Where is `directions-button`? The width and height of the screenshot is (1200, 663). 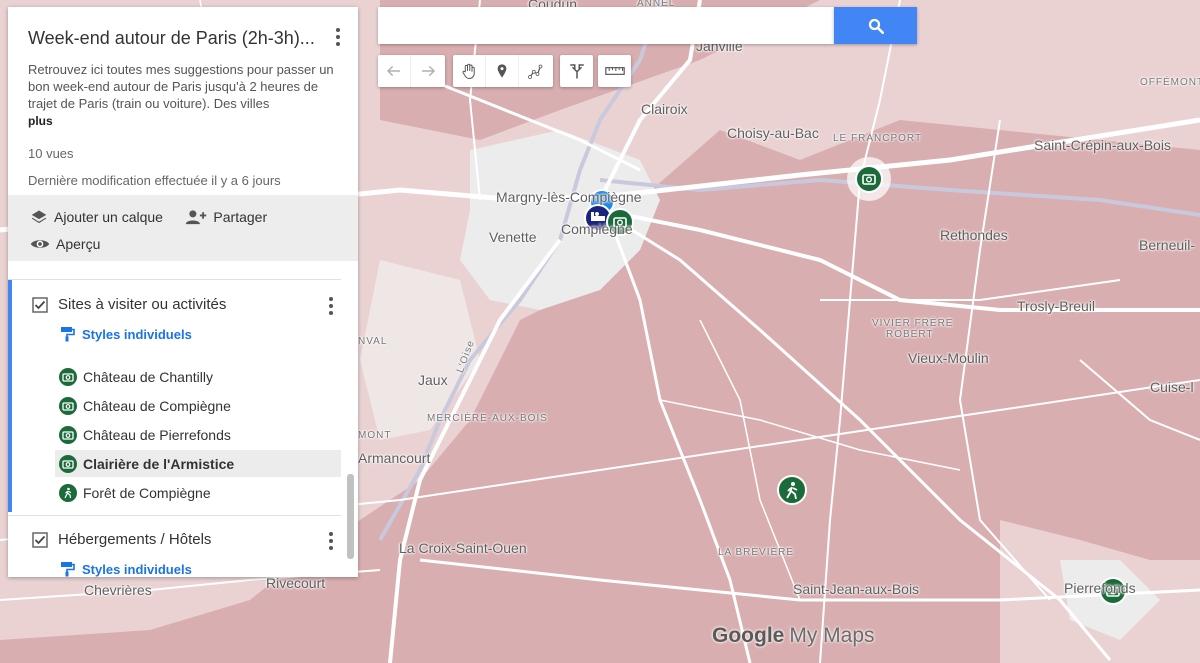
directions-button is located at coordinates (576, 71).